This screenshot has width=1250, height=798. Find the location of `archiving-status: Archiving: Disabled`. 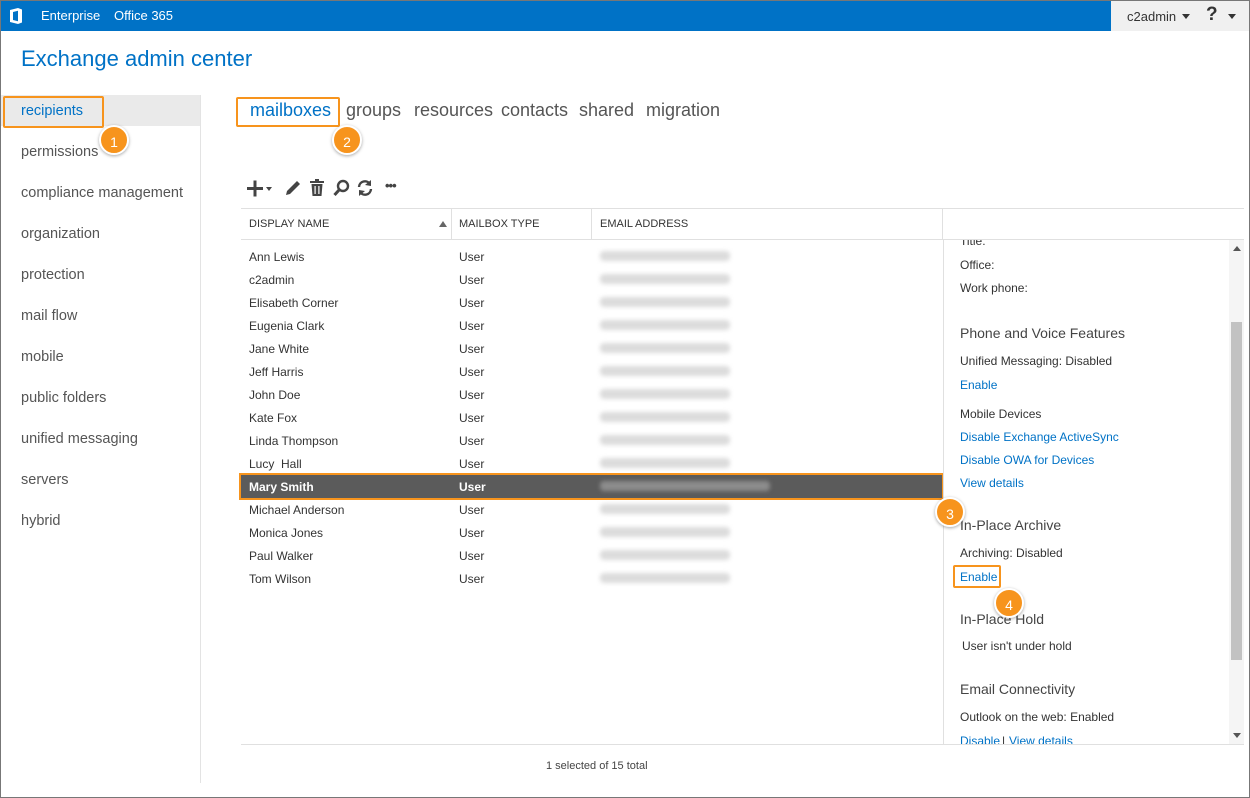

archiving-status: Archiving: Disabled is located at coordinates (1011, 553).